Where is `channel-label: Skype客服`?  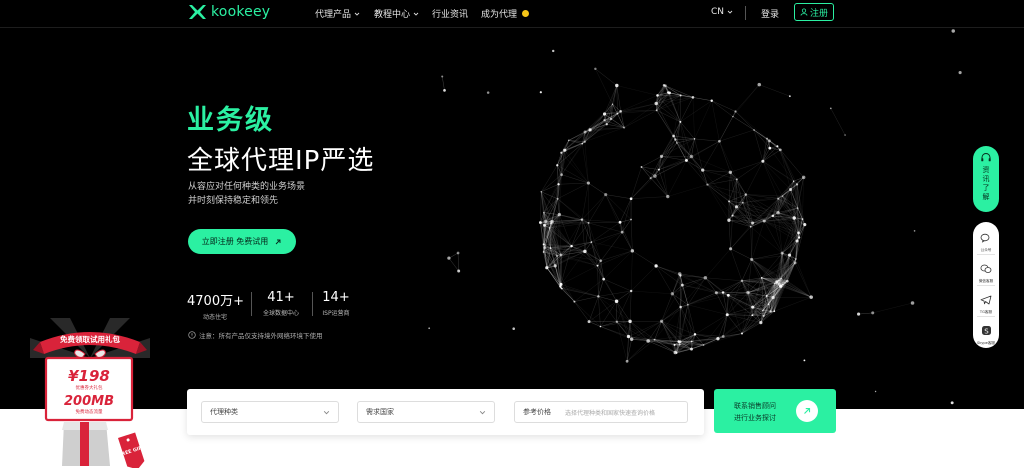 channel-label: Skype客服 is located at coordinates (986, 343).